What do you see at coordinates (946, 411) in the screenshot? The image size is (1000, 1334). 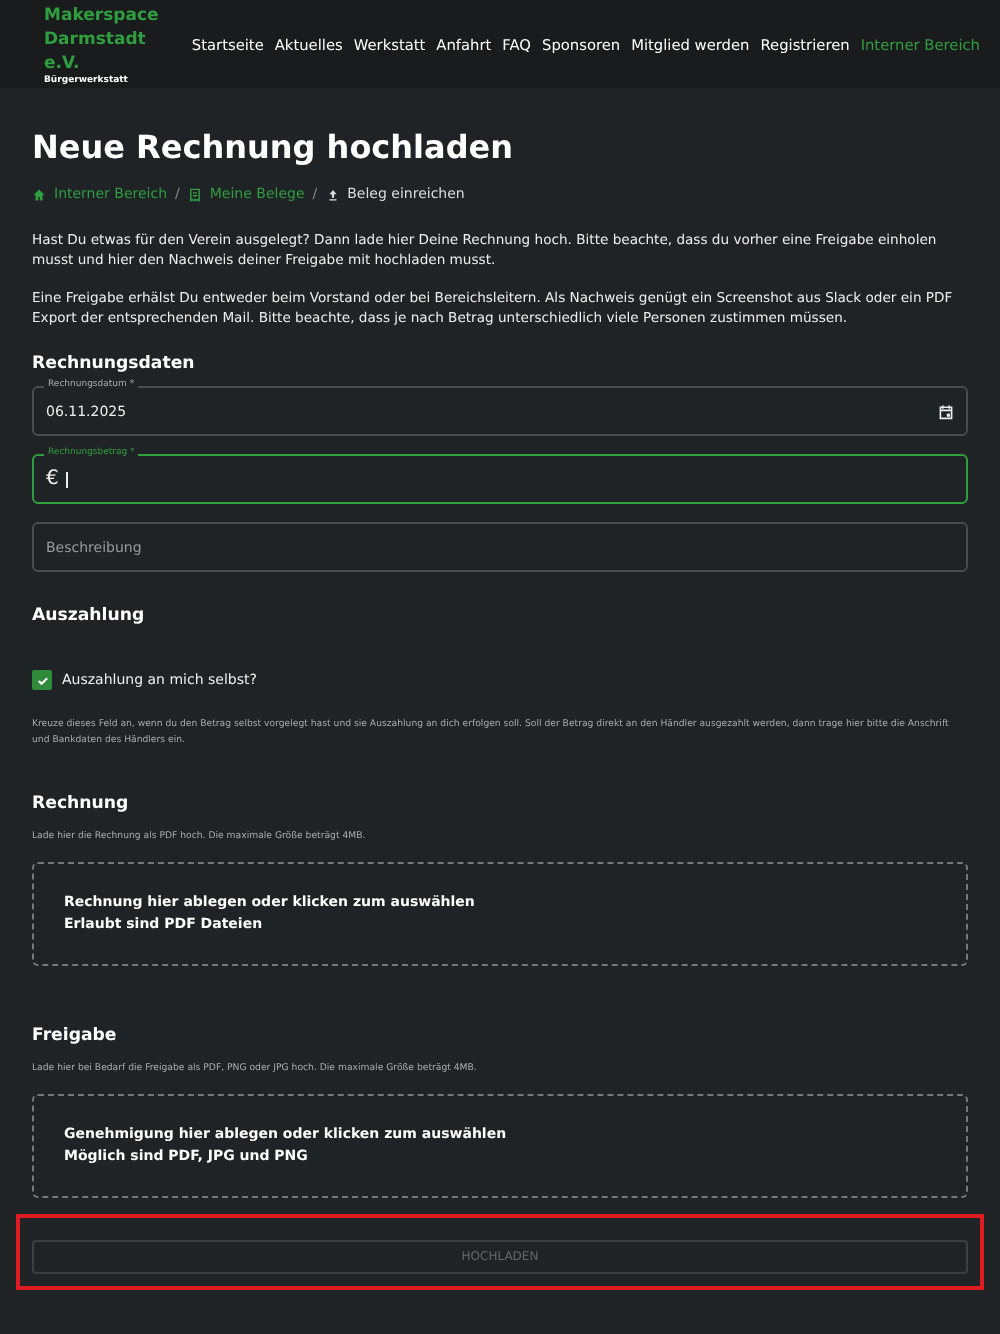 I see `calendar-icon` at bounding box center [946, 411].